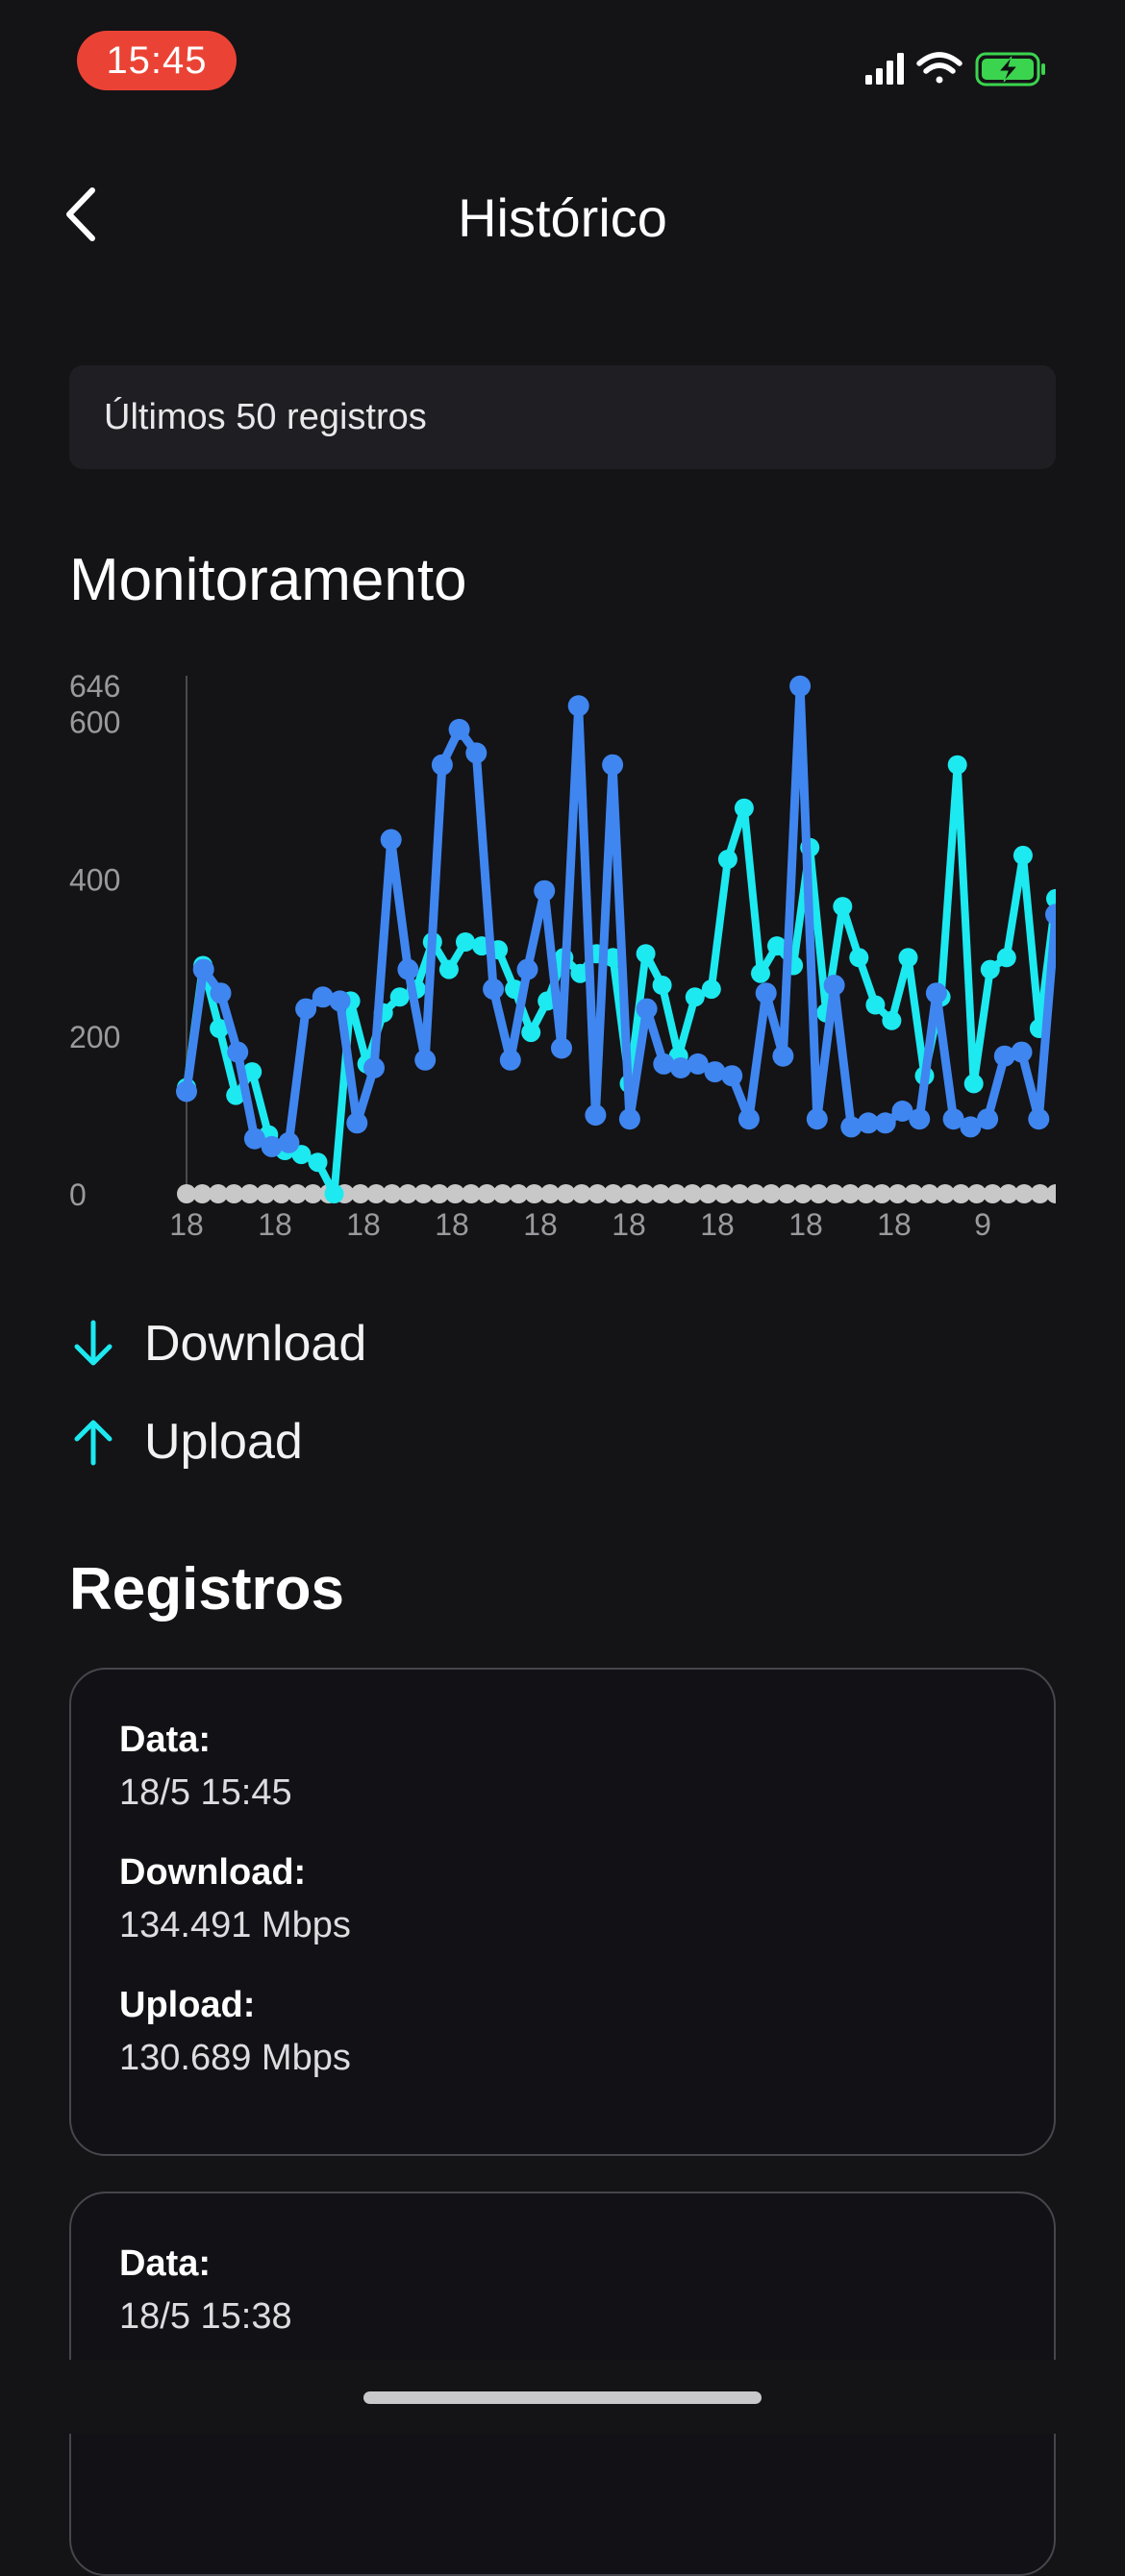  I want to click on status-icons, so click(969, 69).